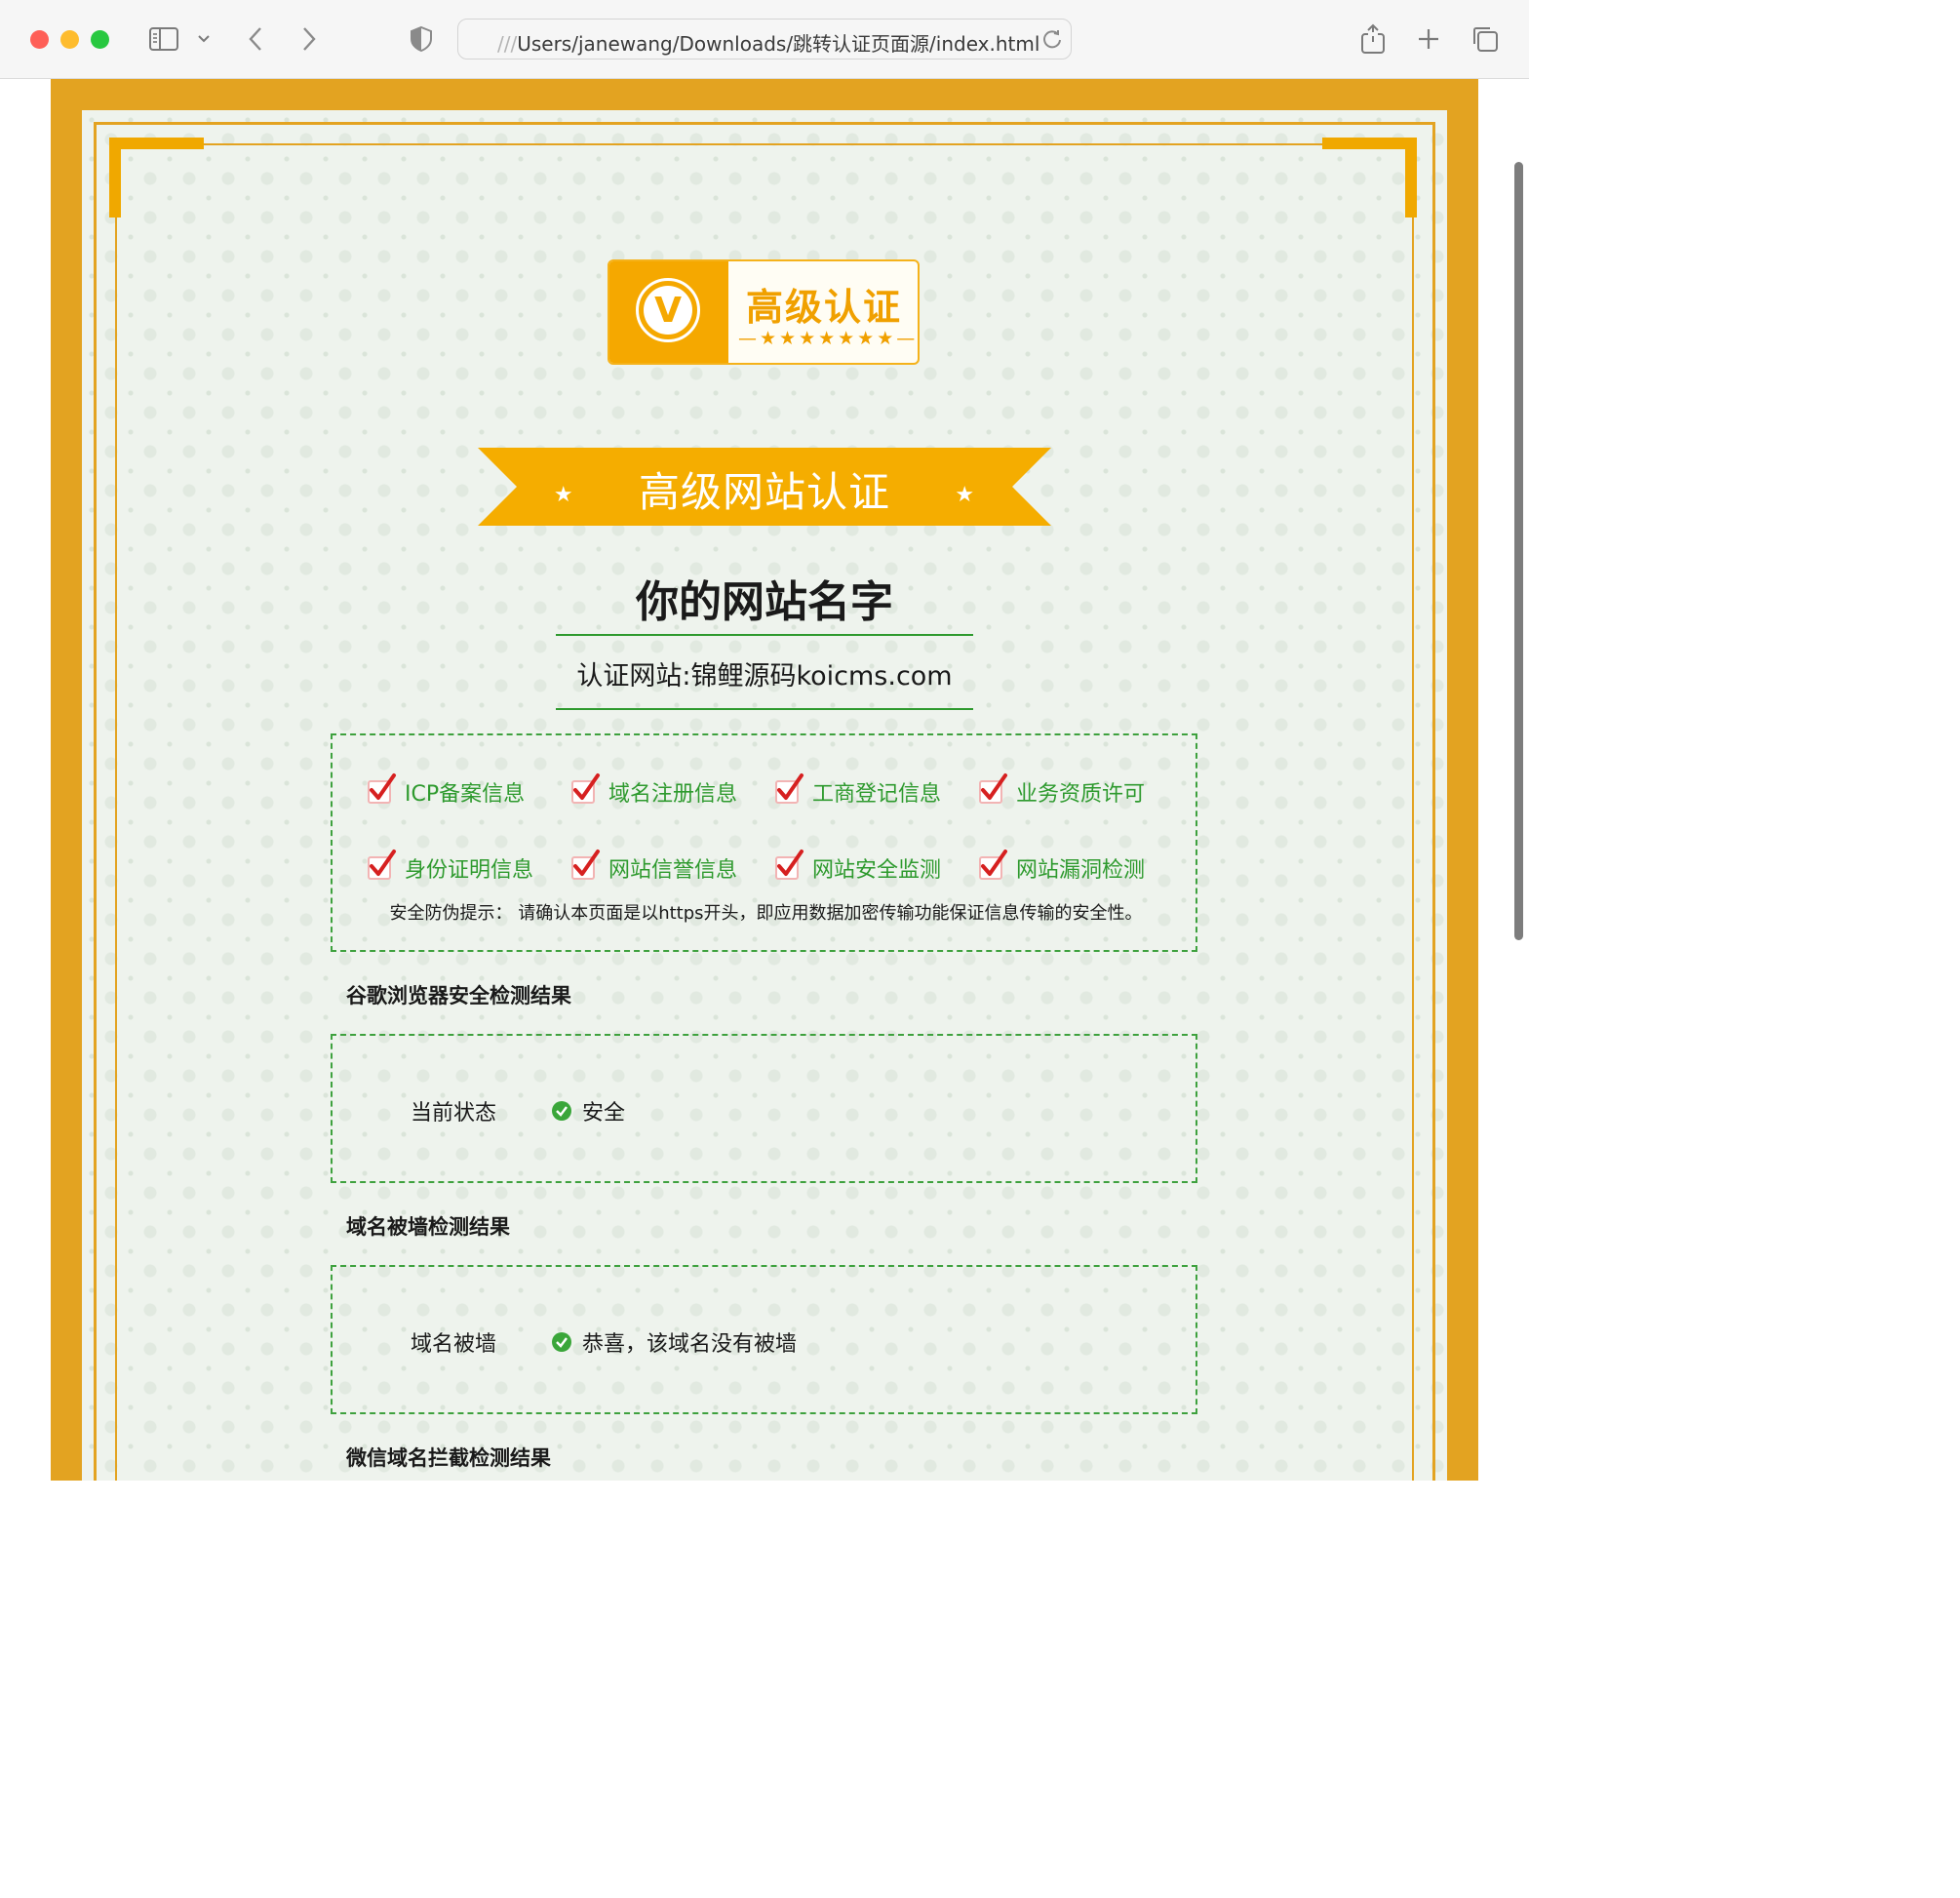 The width and height of the screenshot is (1960, 1898). Describe the element at coordinates (674, 1342) in the screenshot. I see `block-value: 恭喜，该域名没有被墙` at that location.